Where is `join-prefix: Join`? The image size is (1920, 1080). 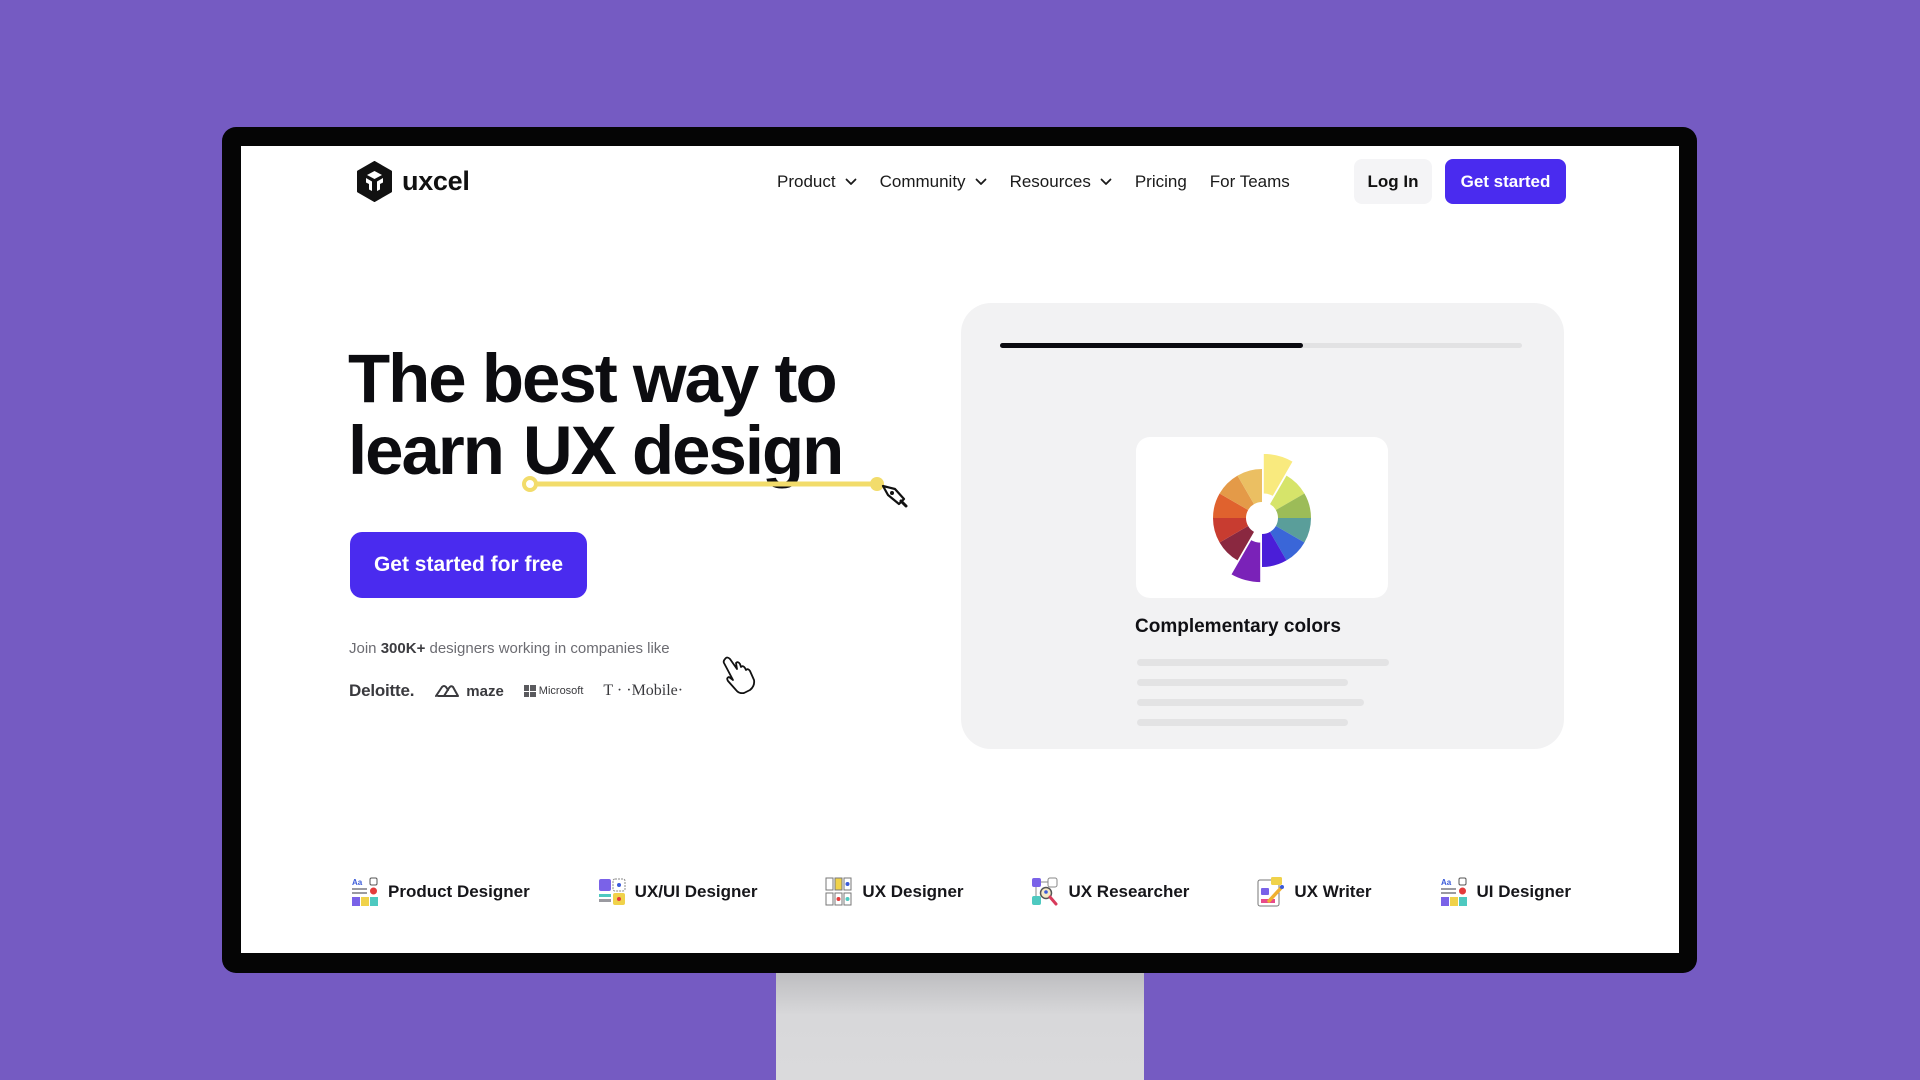
join-prefix: Join is located at coordinates (363, 648).